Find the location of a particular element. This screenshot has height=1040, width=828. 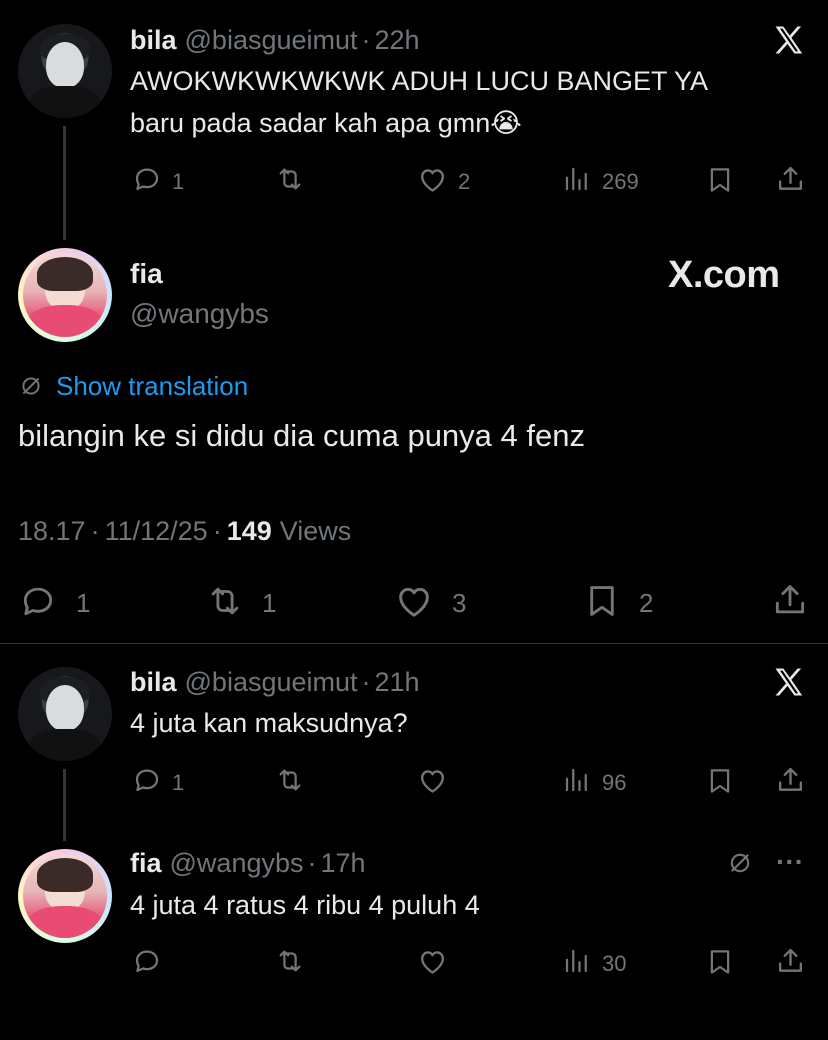

tweet-header: fia @wangybs · 17h is located at coordinates (248, 863).